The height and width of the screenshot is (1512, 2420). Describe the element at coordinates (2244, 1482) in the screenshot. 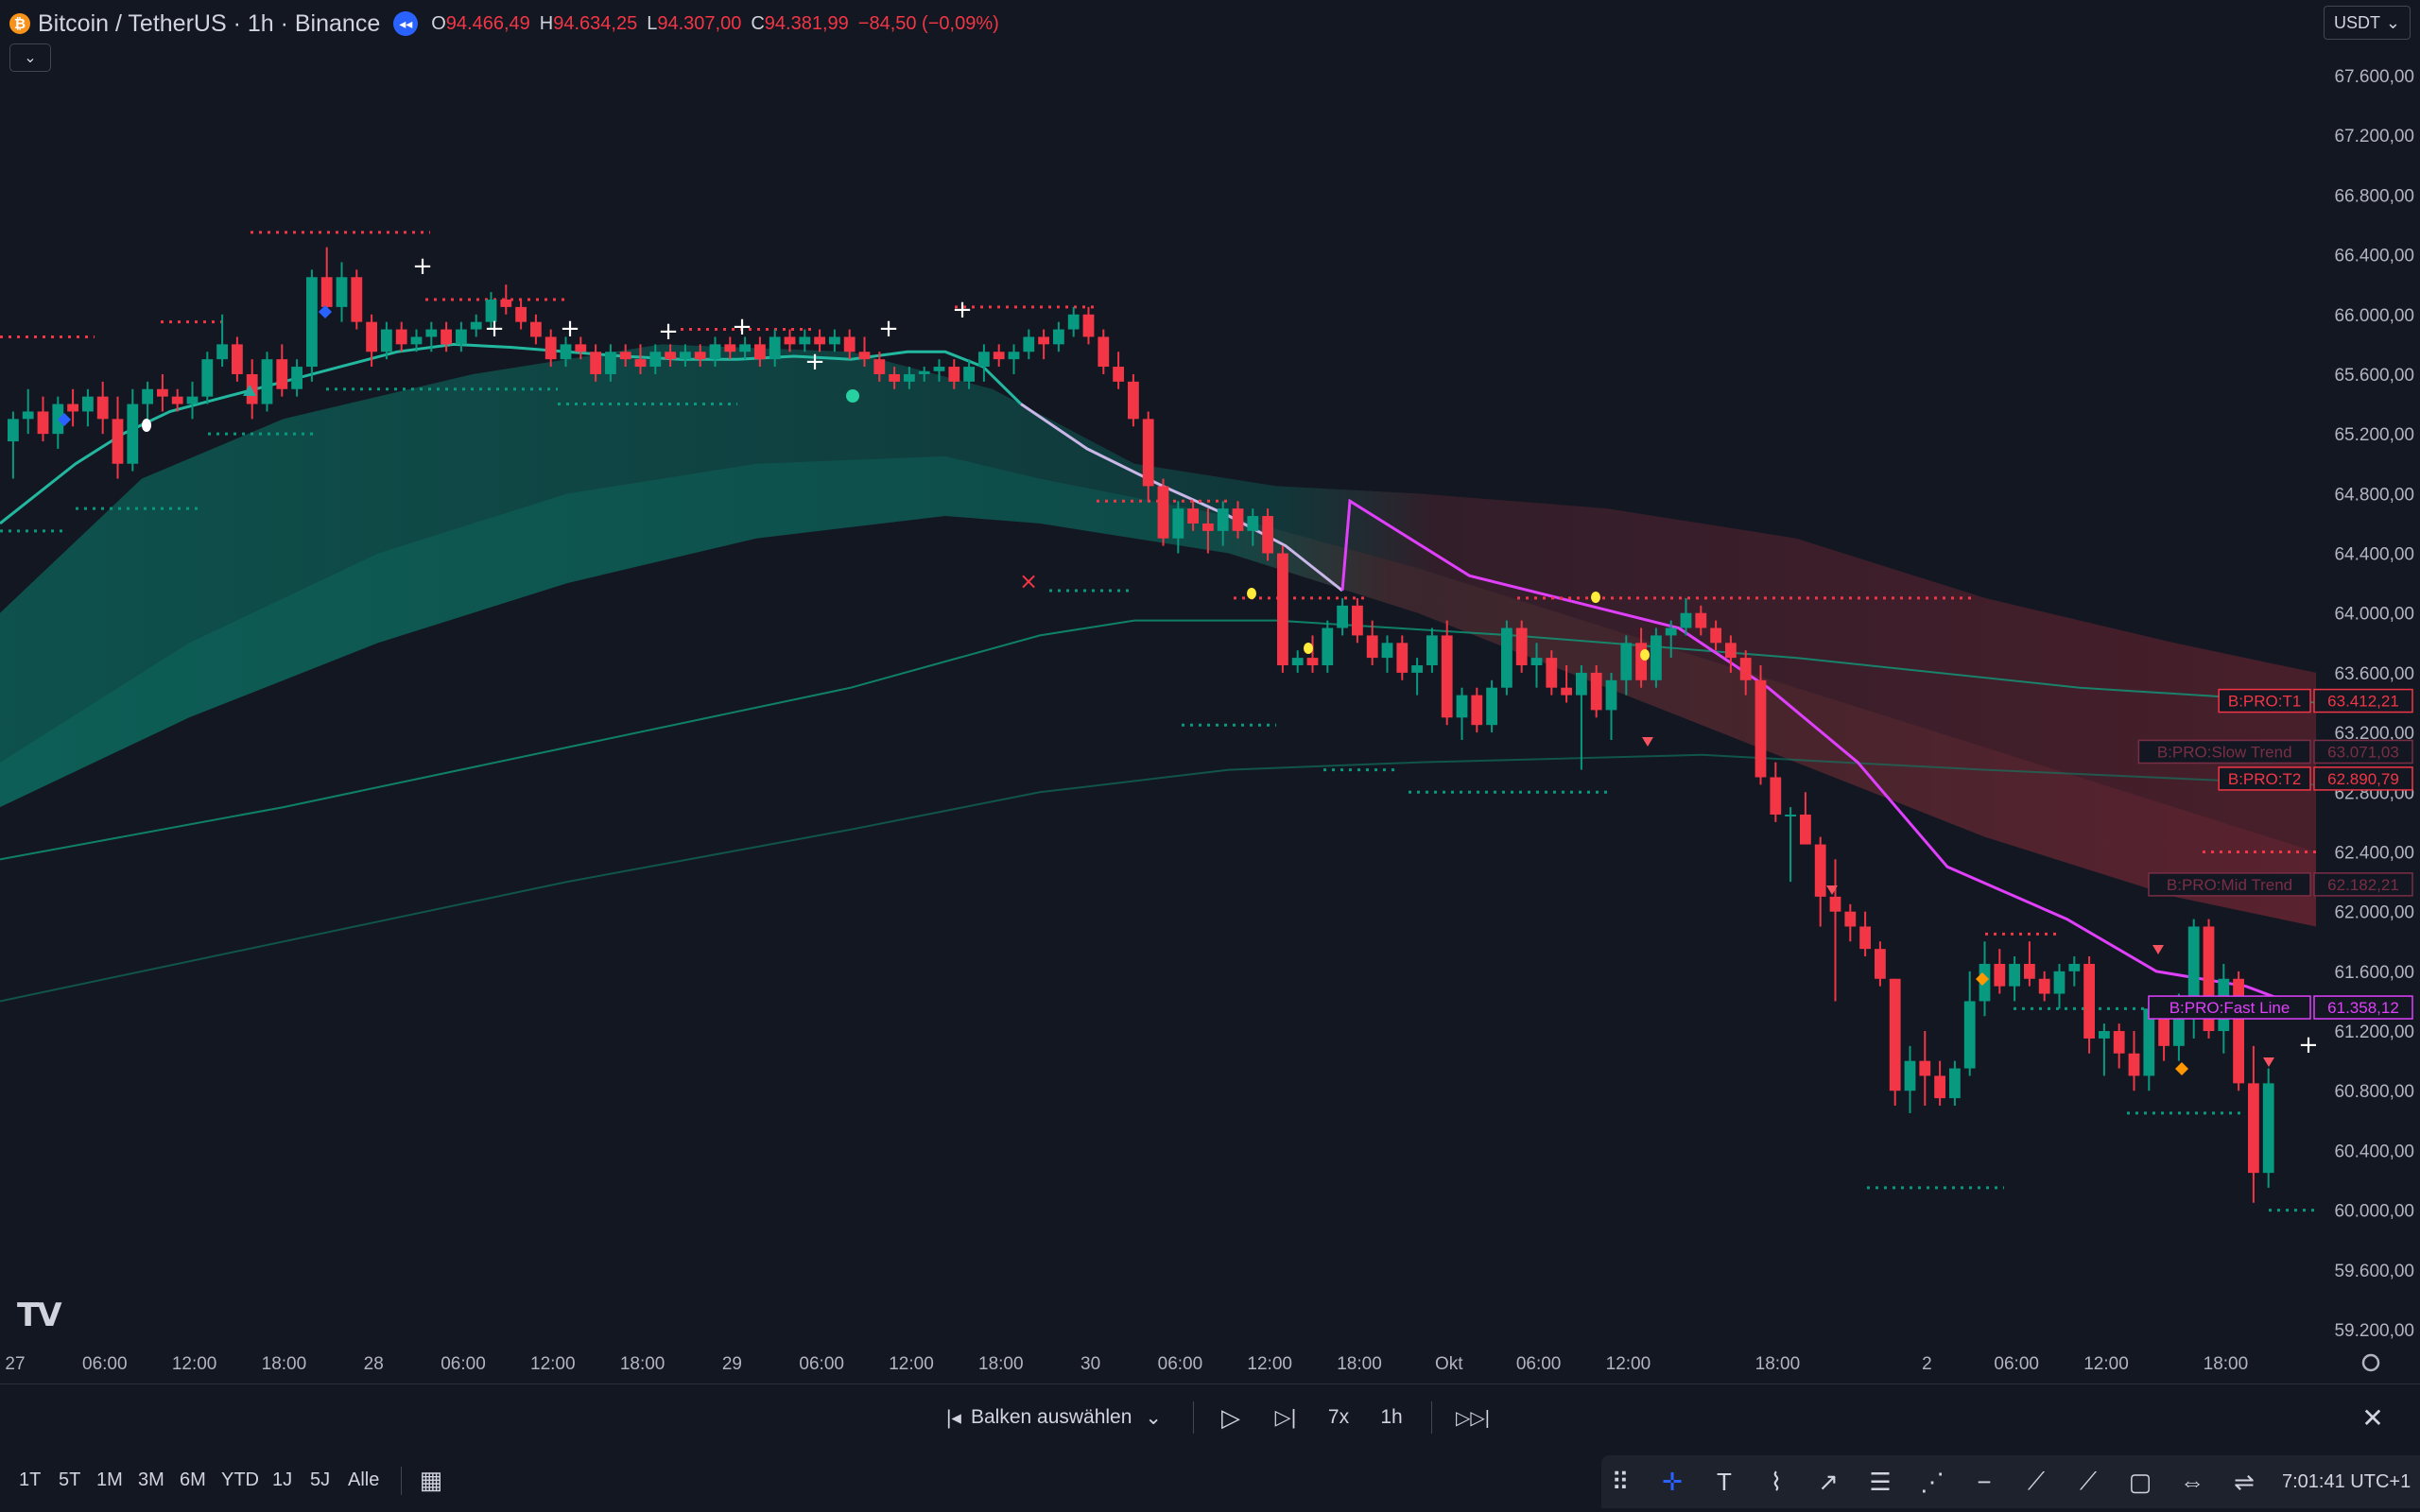

I see `forecast-icon: ⇌` at that location.